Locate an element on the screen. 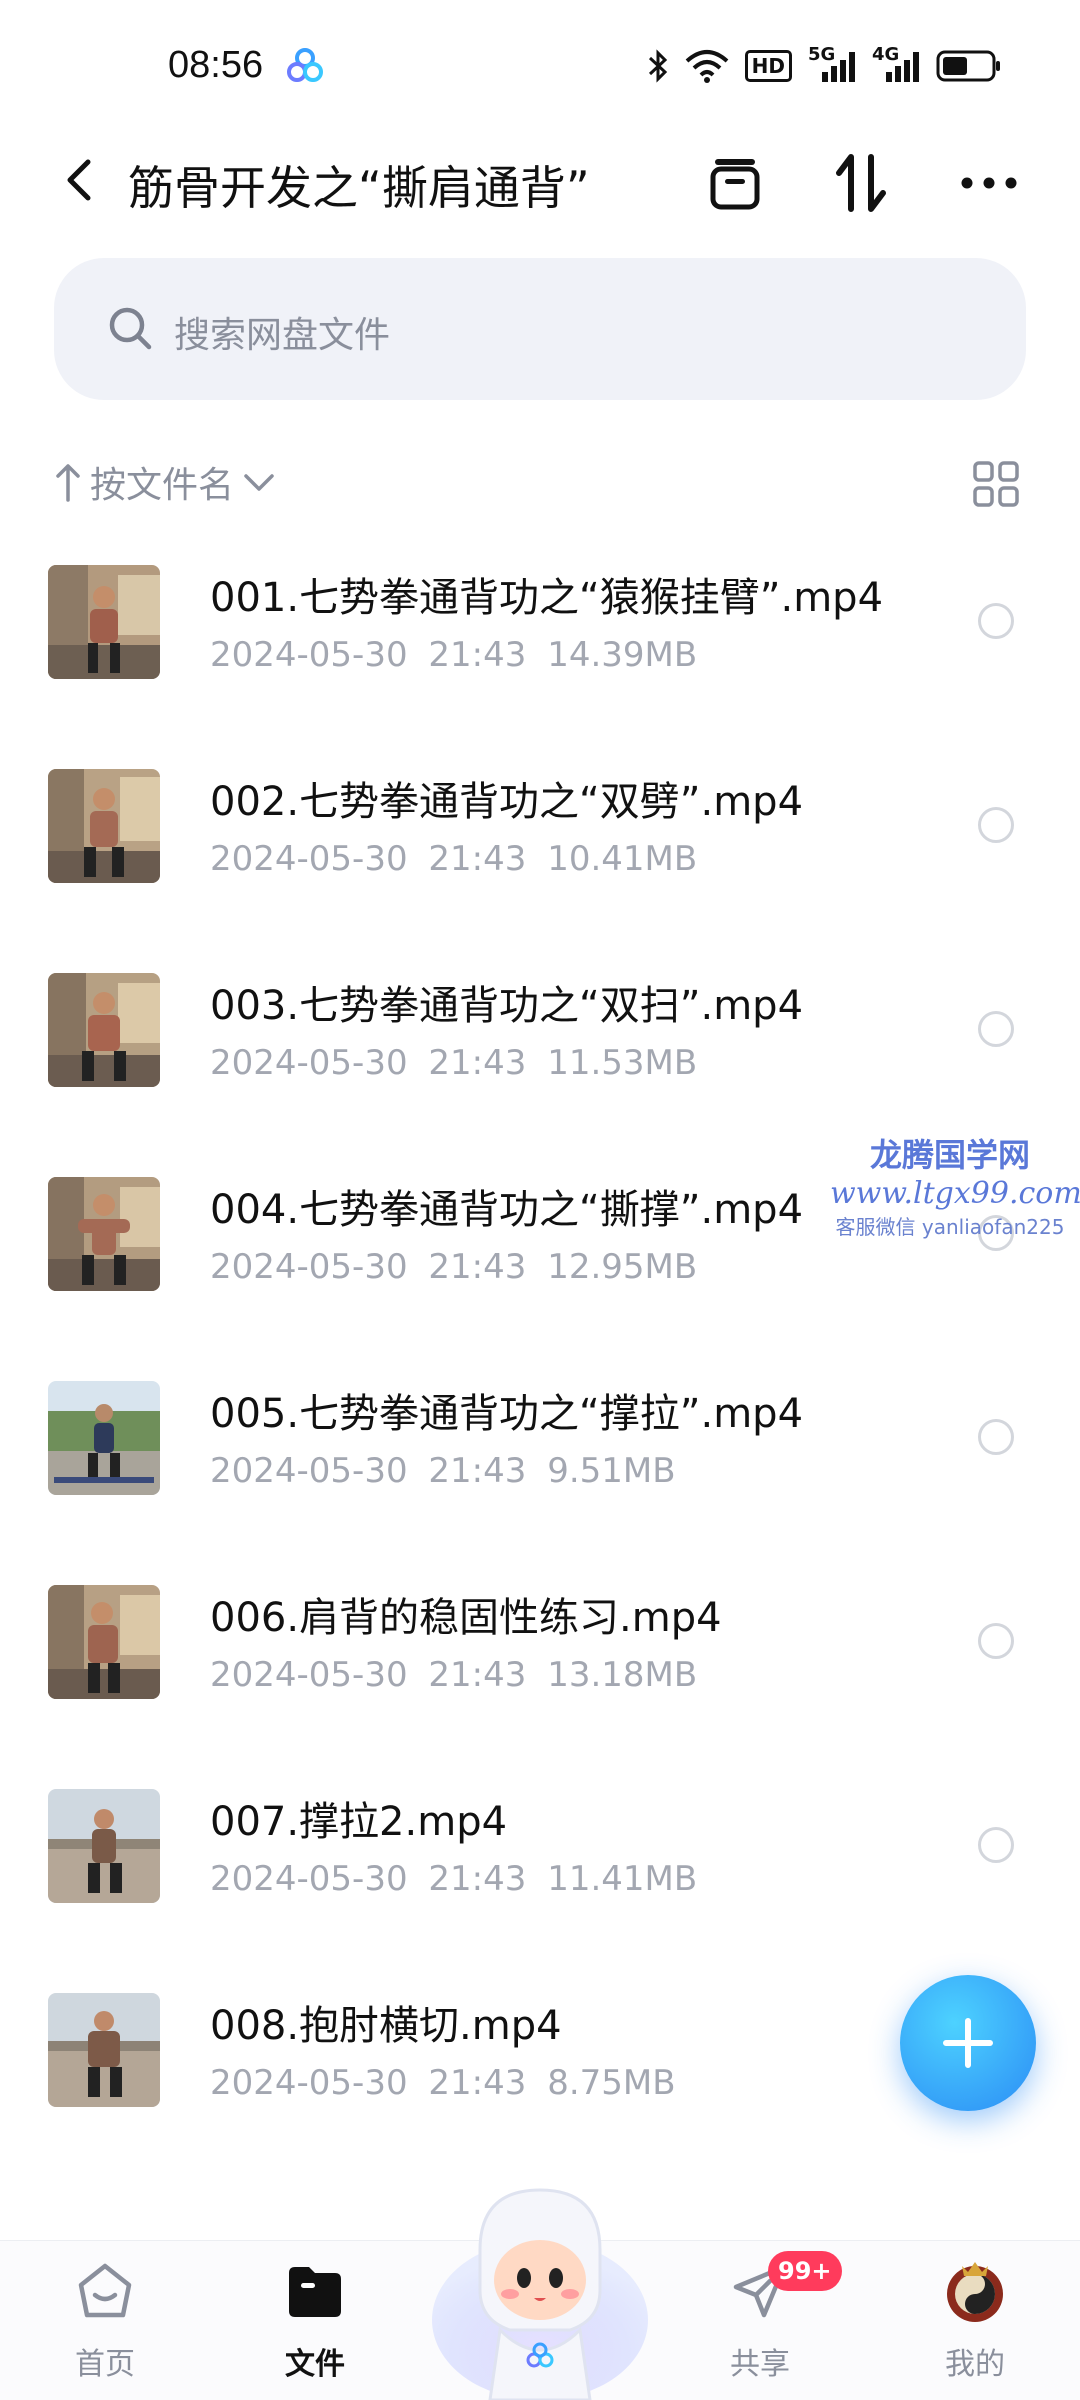 Image resolution: width=1080 pixels, height=2400 pixels. file-row: 007.撑拉2.mp4 2024-05-30 21:43 11.41MB is located at coordinates (540, 1871).